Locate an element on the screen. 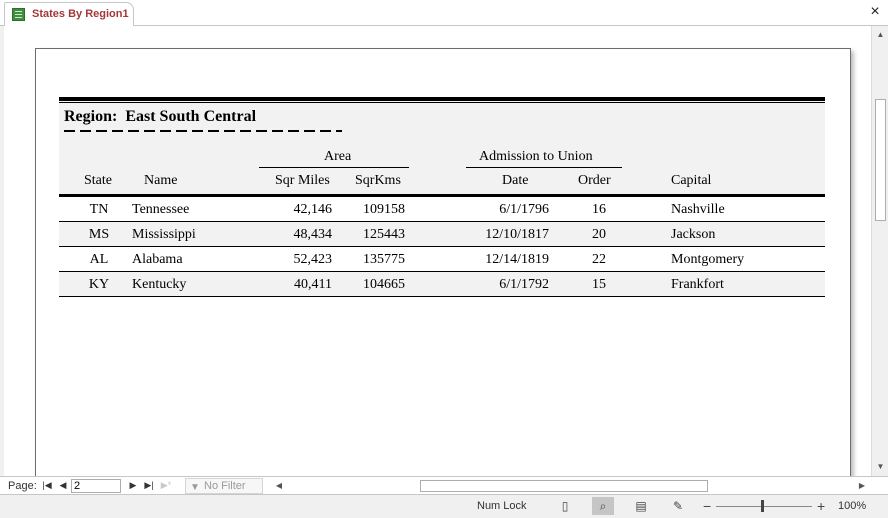  cell-name: Kentucky is located at coordinates (159, 284).